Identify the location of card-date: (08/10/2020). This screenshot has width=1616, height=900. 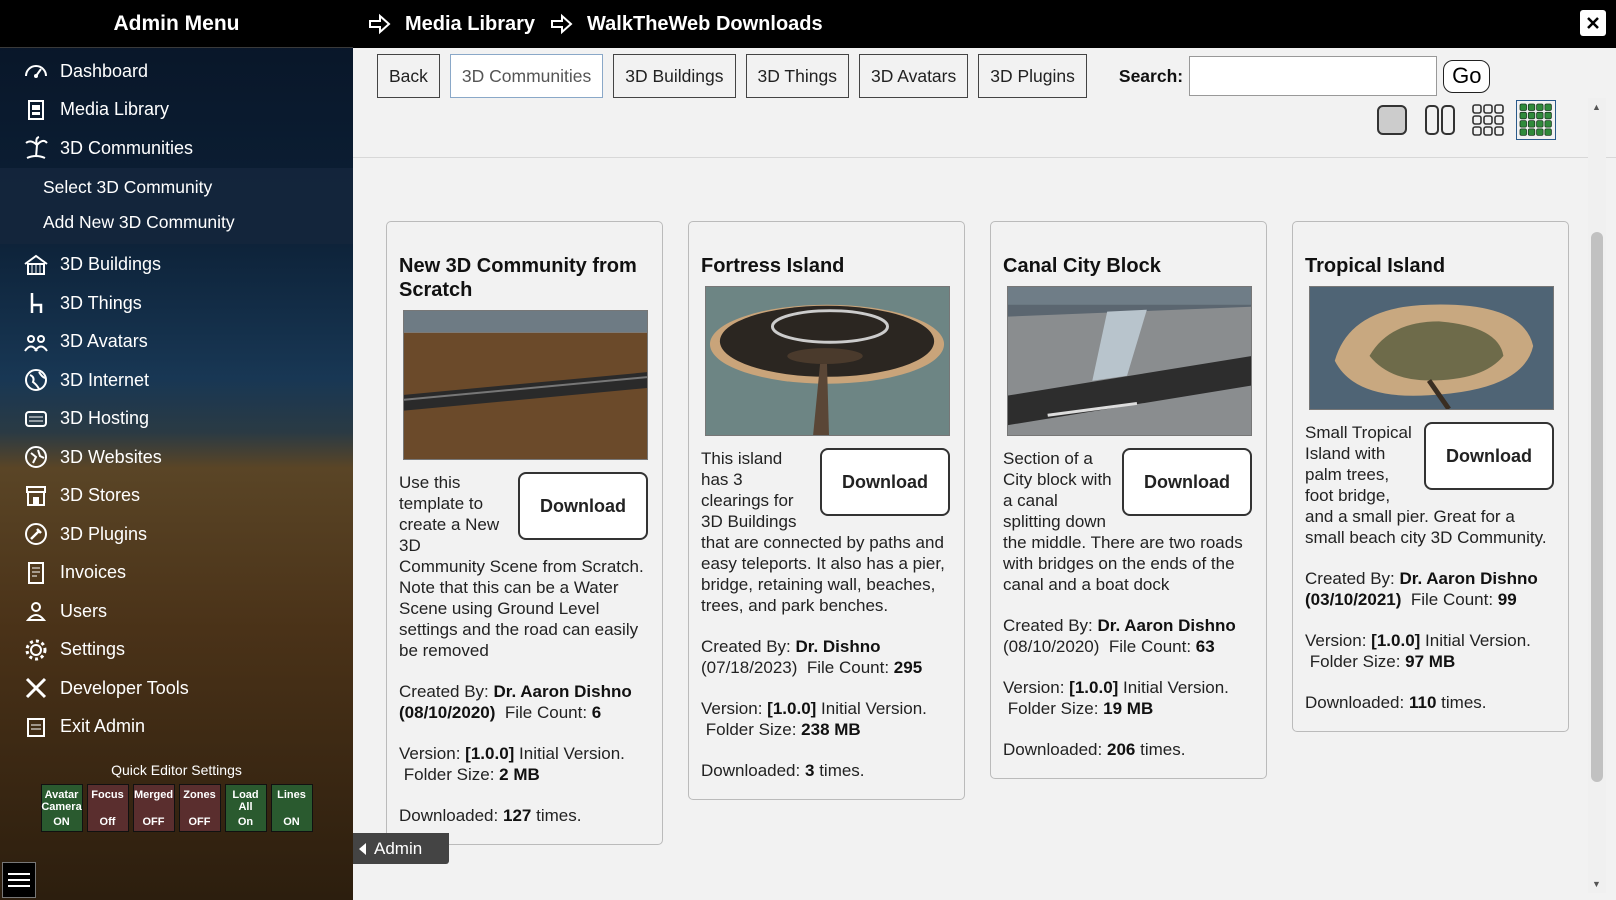
(447, 712).